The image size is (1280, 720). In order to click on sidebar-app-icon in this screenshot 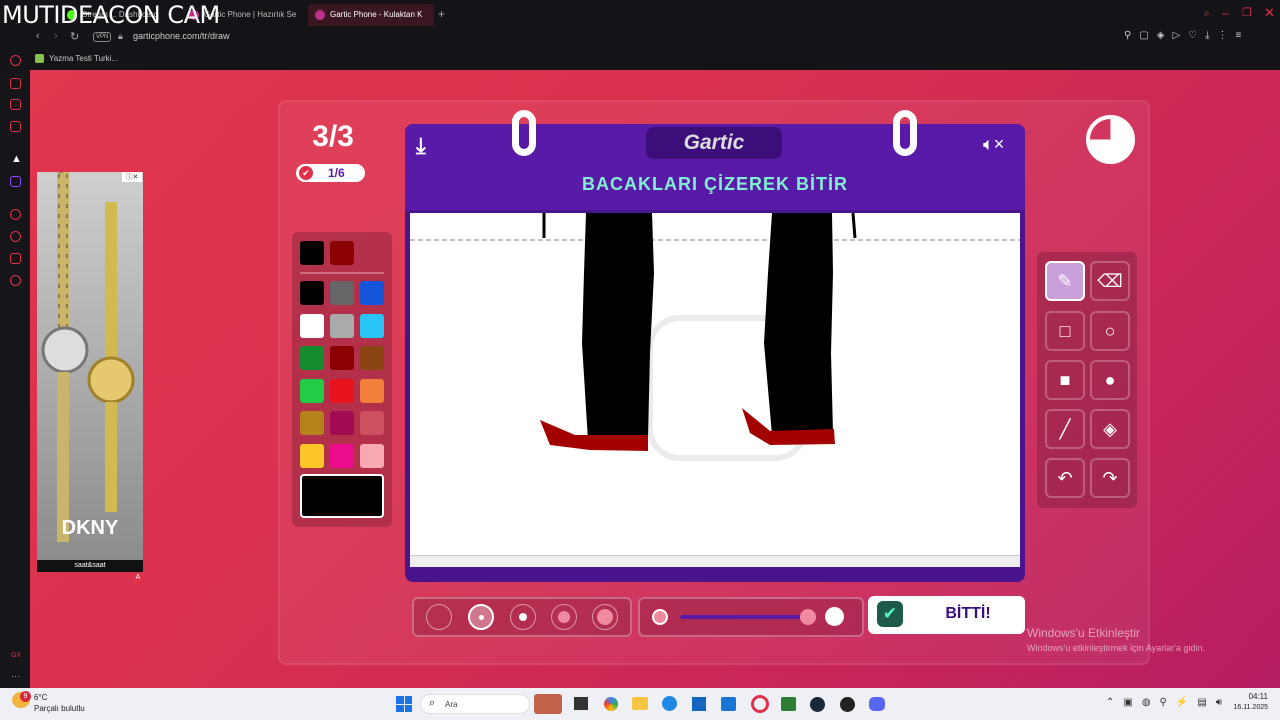, I will do `click(15, 126)`.